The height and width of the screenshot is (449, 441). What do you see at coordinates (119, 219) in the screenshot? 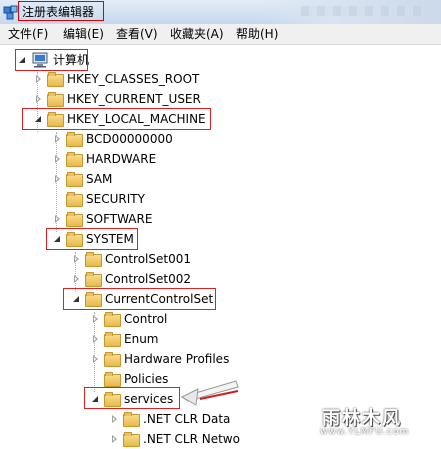
I see `tree-label: SOFTWARE` at bounding box center [119, 219].